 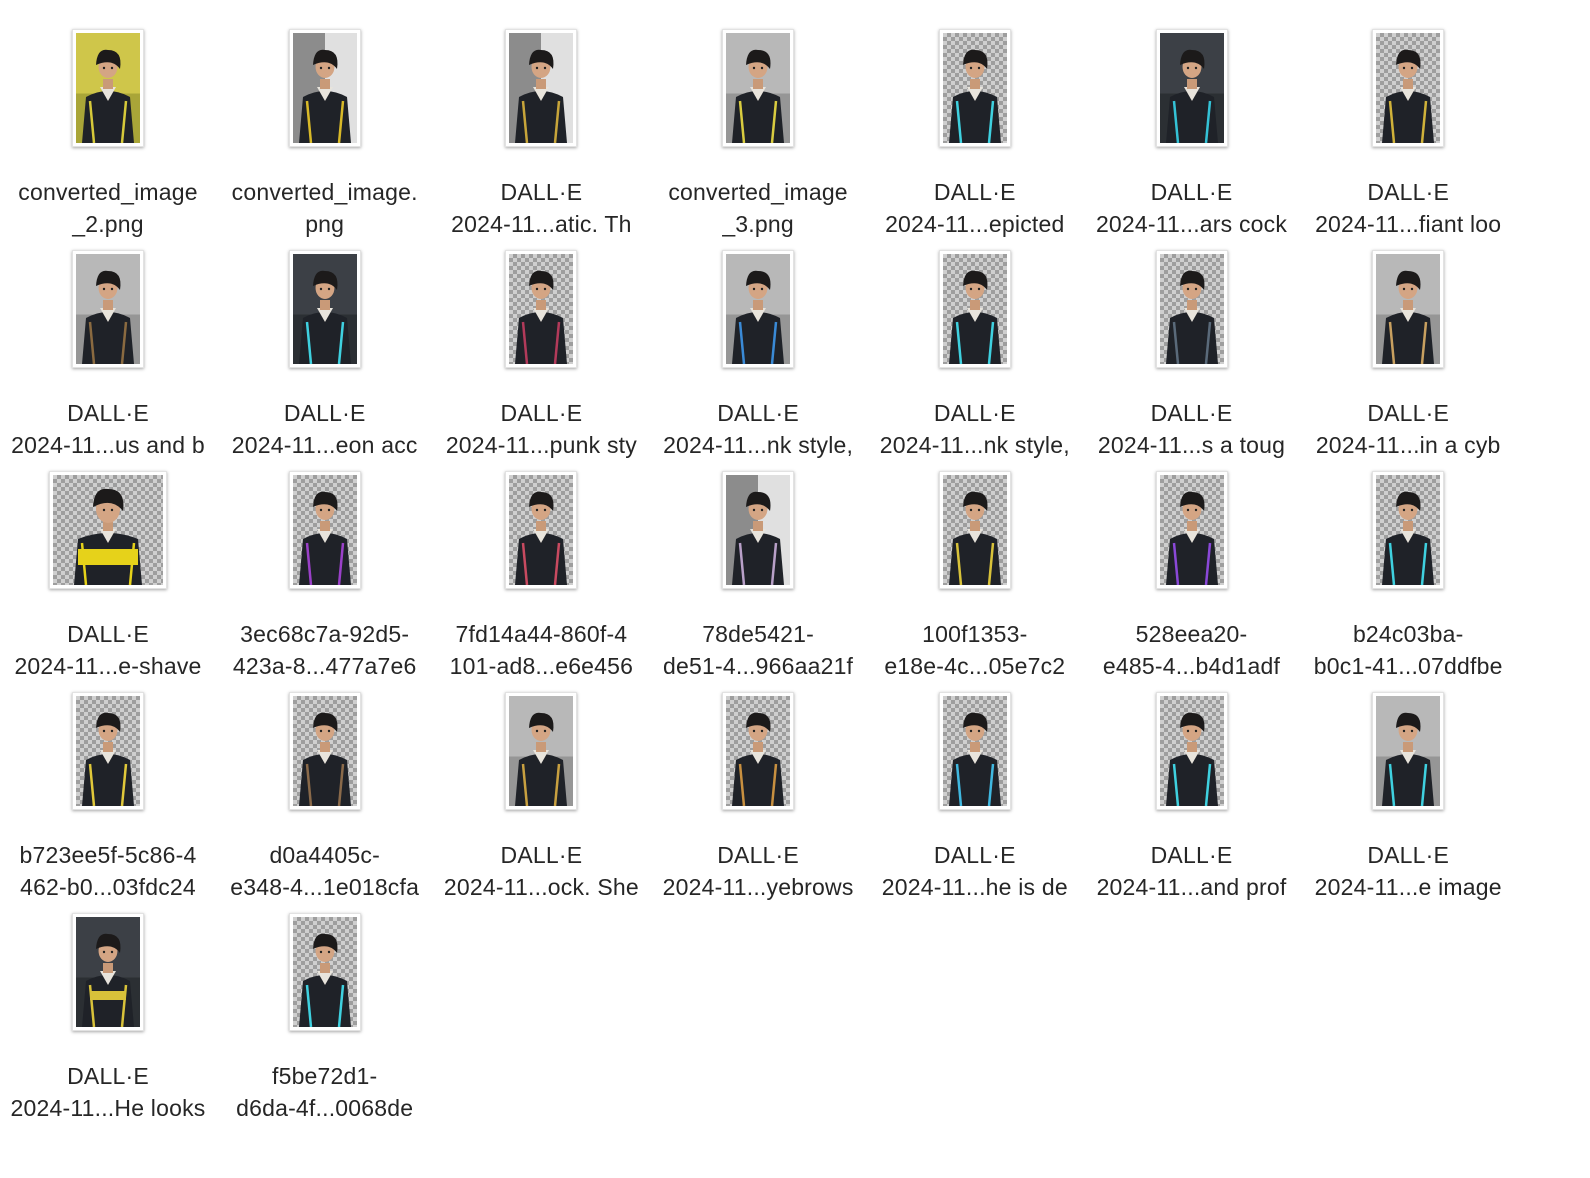 I want to click on file-item: DALL·E 2024-11...and prof, so click(x=1192, y=787).